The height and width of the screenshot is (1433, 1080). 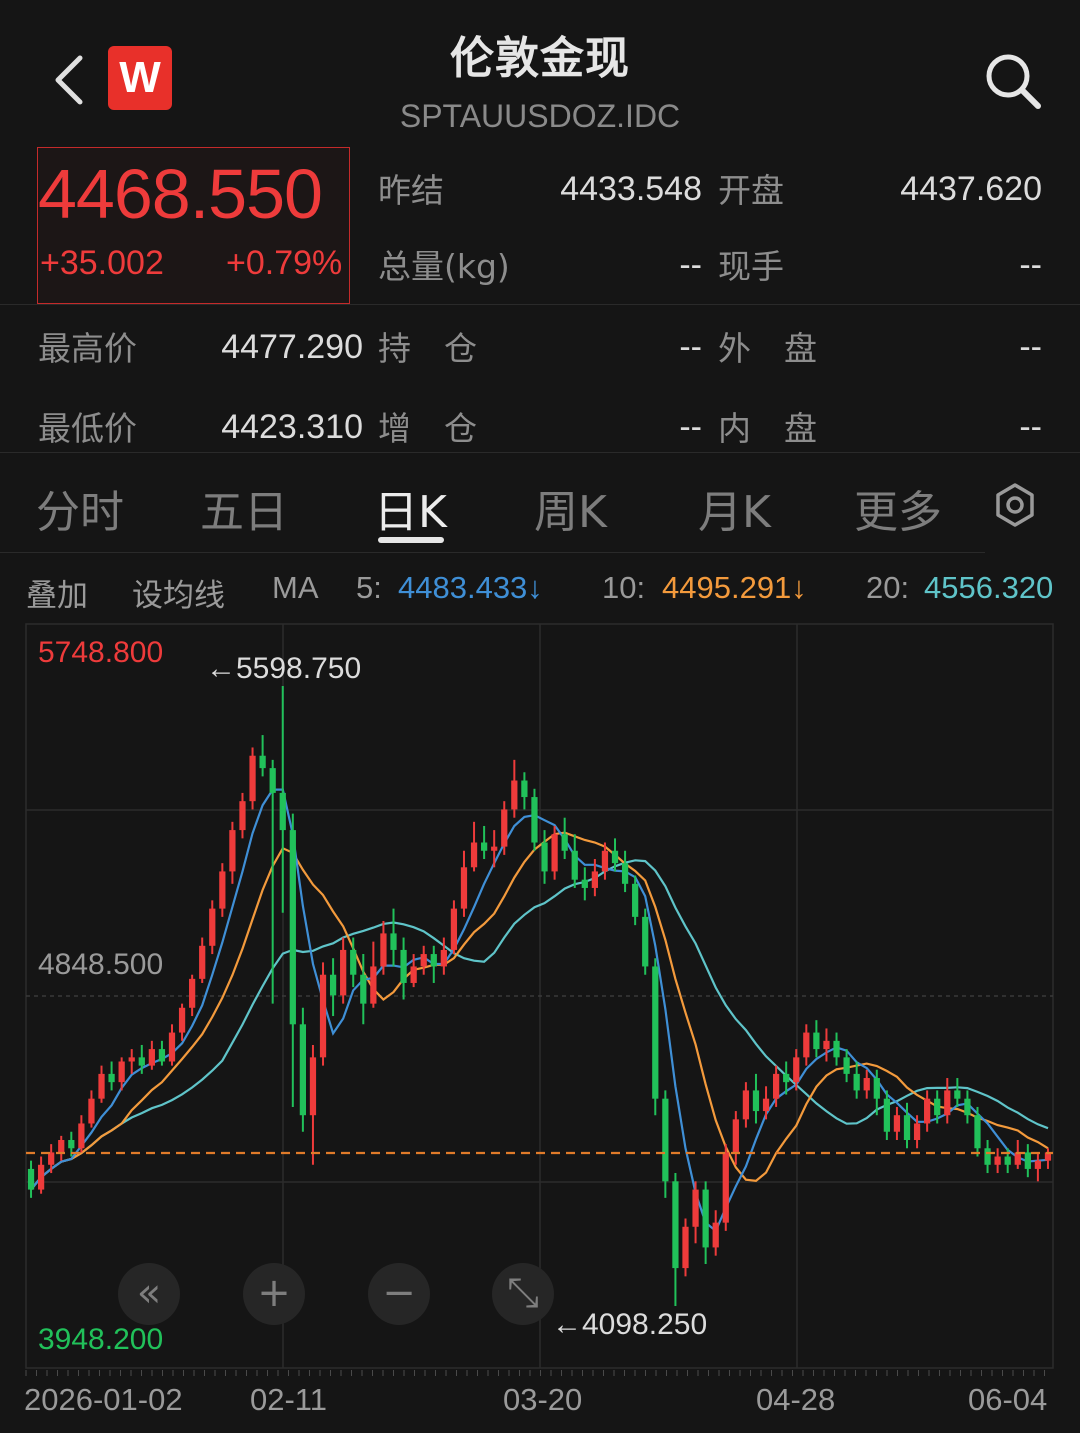 What do you see at coordinates (751, 266) in the screenshot?
I see `hand-label: 现手` at bounding box center [751, 266].